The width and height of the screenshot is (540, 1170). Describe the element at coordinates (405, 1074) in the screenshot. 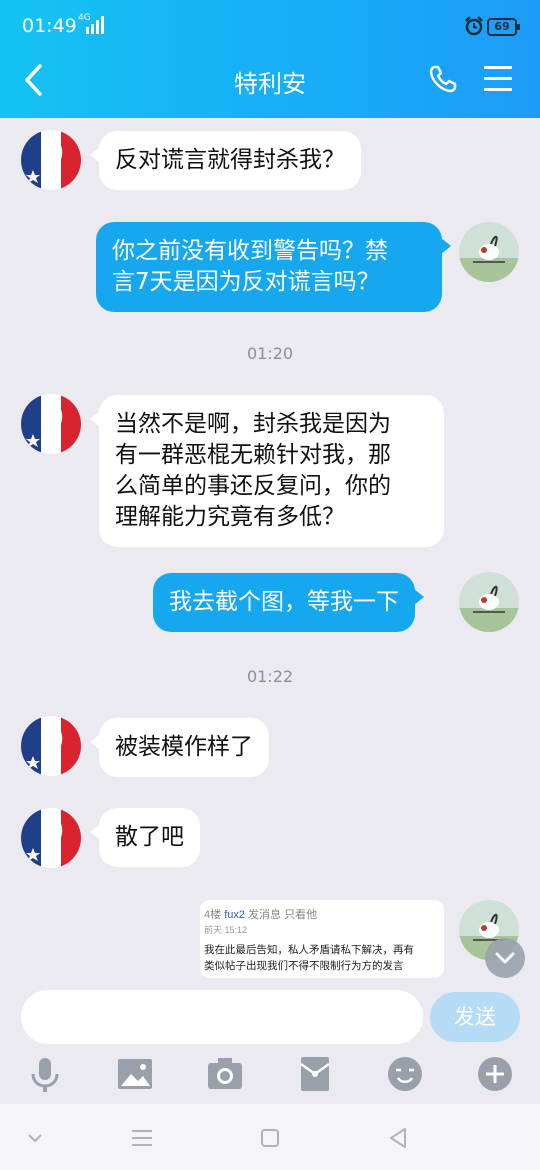

I see `emoji-icon` at that location.